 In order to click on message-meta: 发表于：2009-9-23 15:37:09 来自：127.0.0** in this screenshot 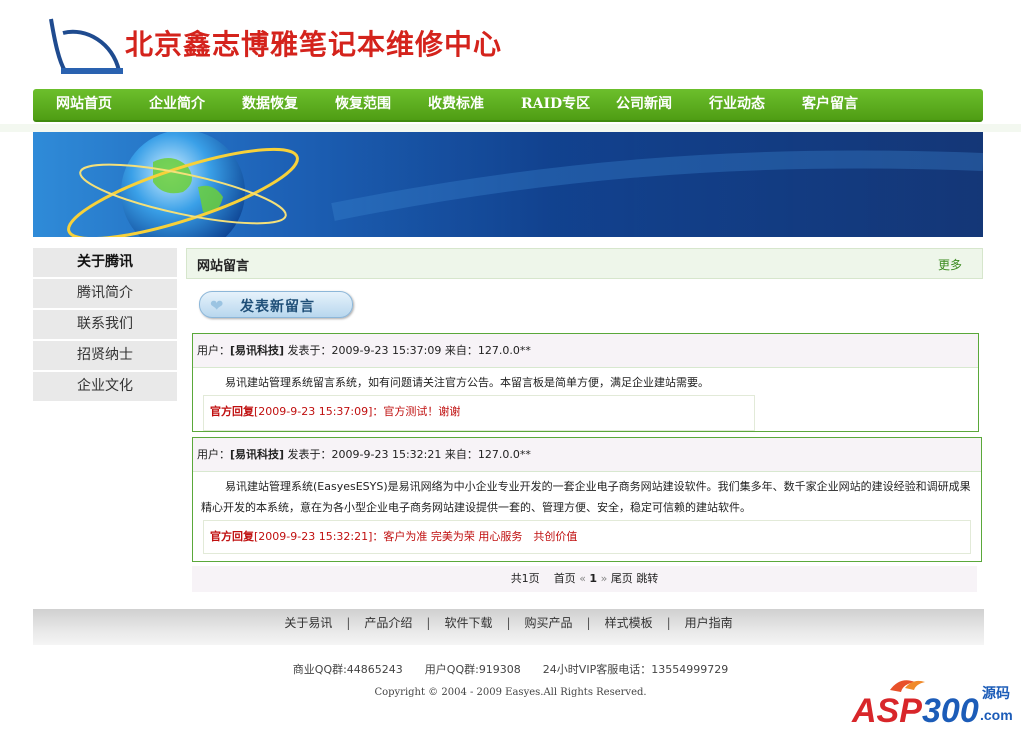, I will do `click(407, 350)`.